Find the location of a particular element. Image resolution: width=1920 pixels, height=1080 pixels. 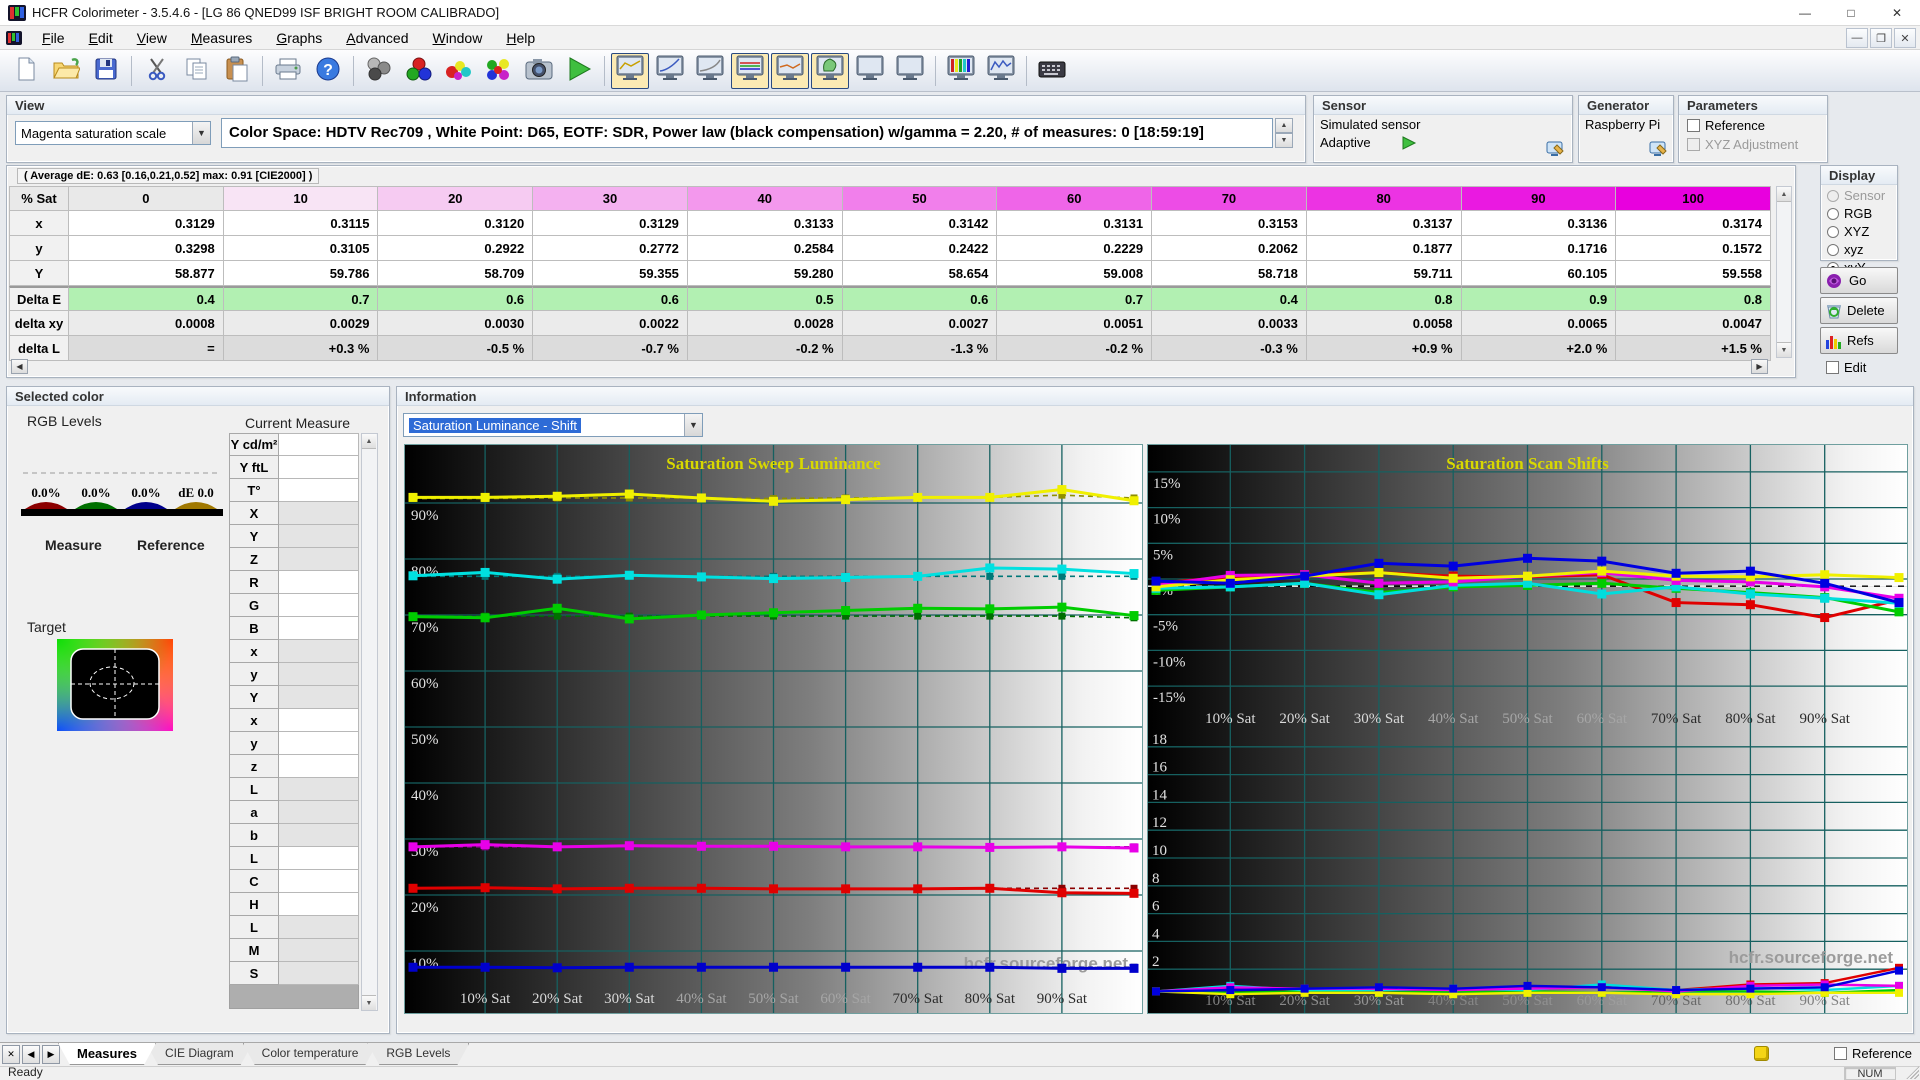

menu-help: Help is located at coordinates (520, 38).